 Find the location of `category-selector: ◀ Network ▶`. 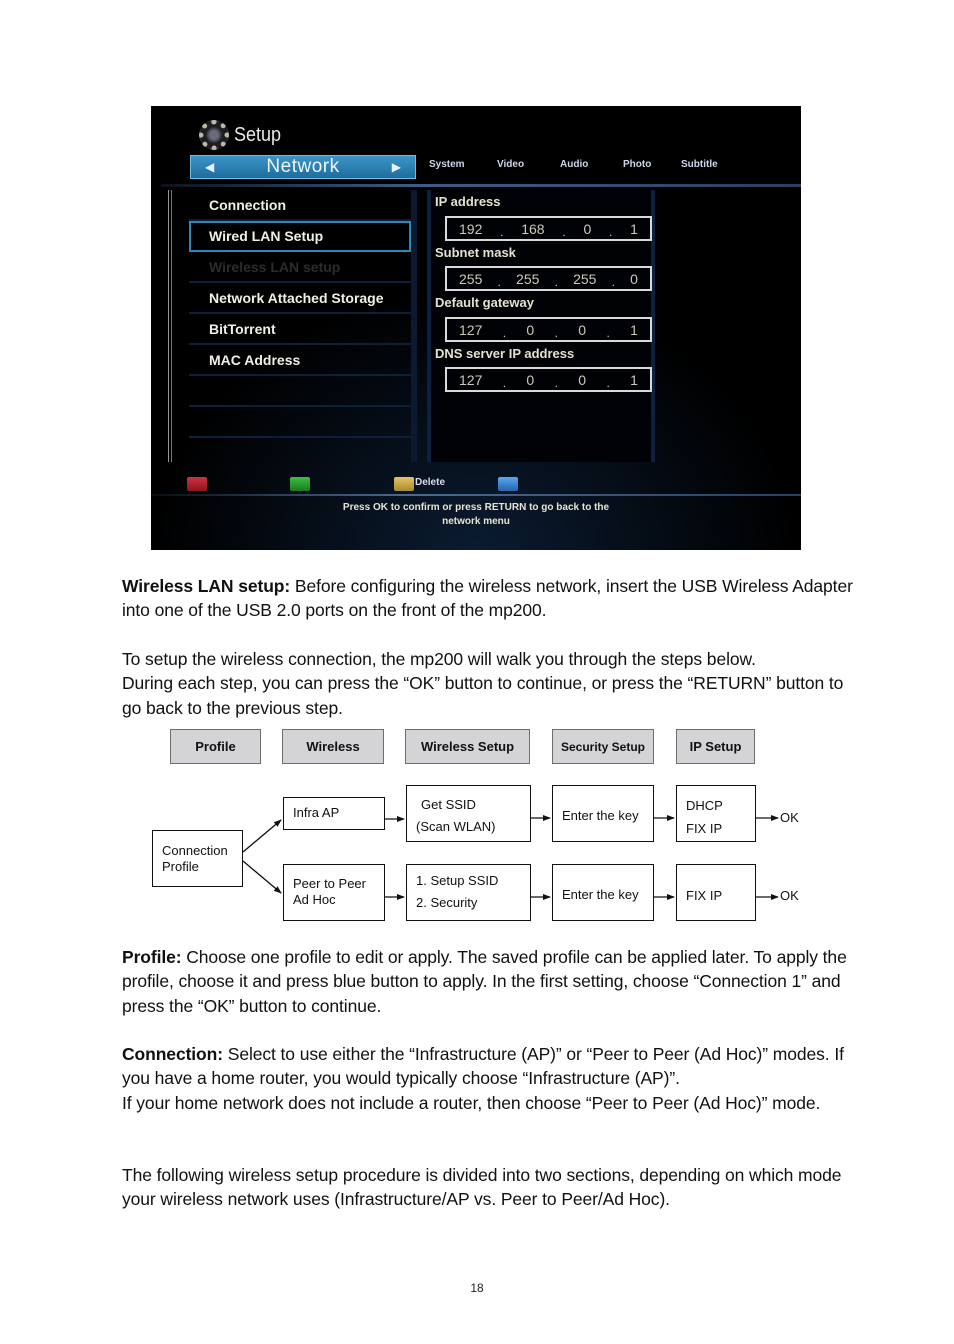

category-selector: ◀ Network ▶ is located at coordinates (303, 167).